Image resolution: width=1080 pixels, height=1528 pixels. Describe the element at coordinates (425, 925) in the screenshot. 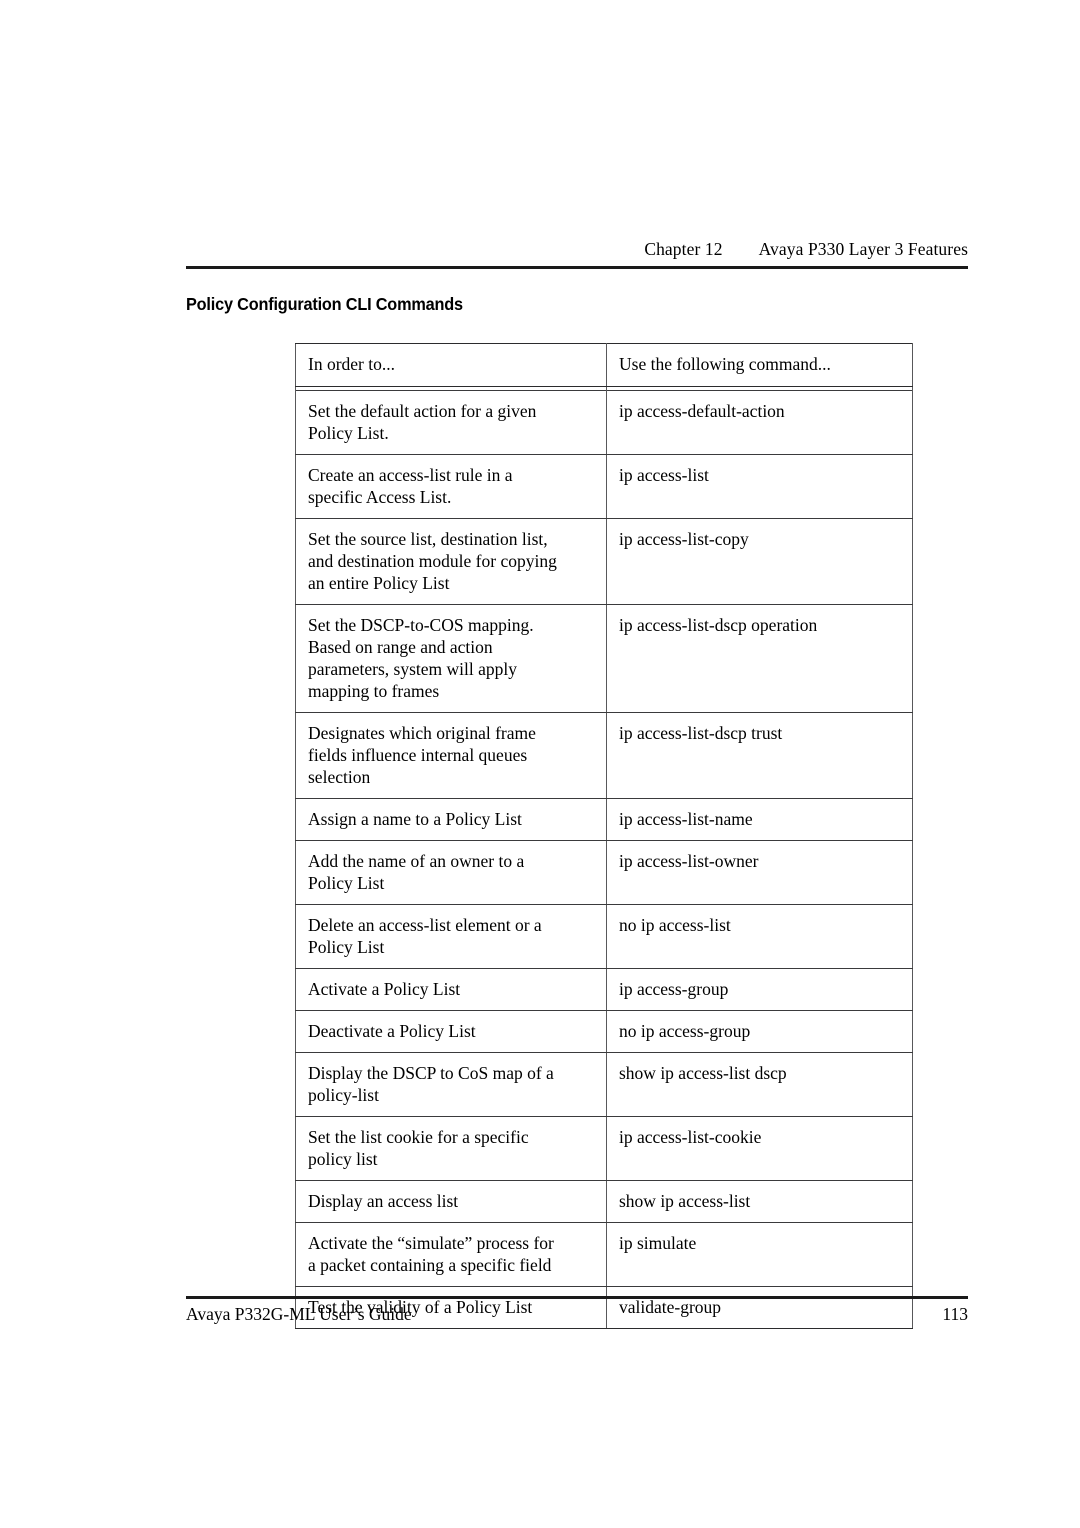

I see `action-line: Delete an access-list element or a` at that location.